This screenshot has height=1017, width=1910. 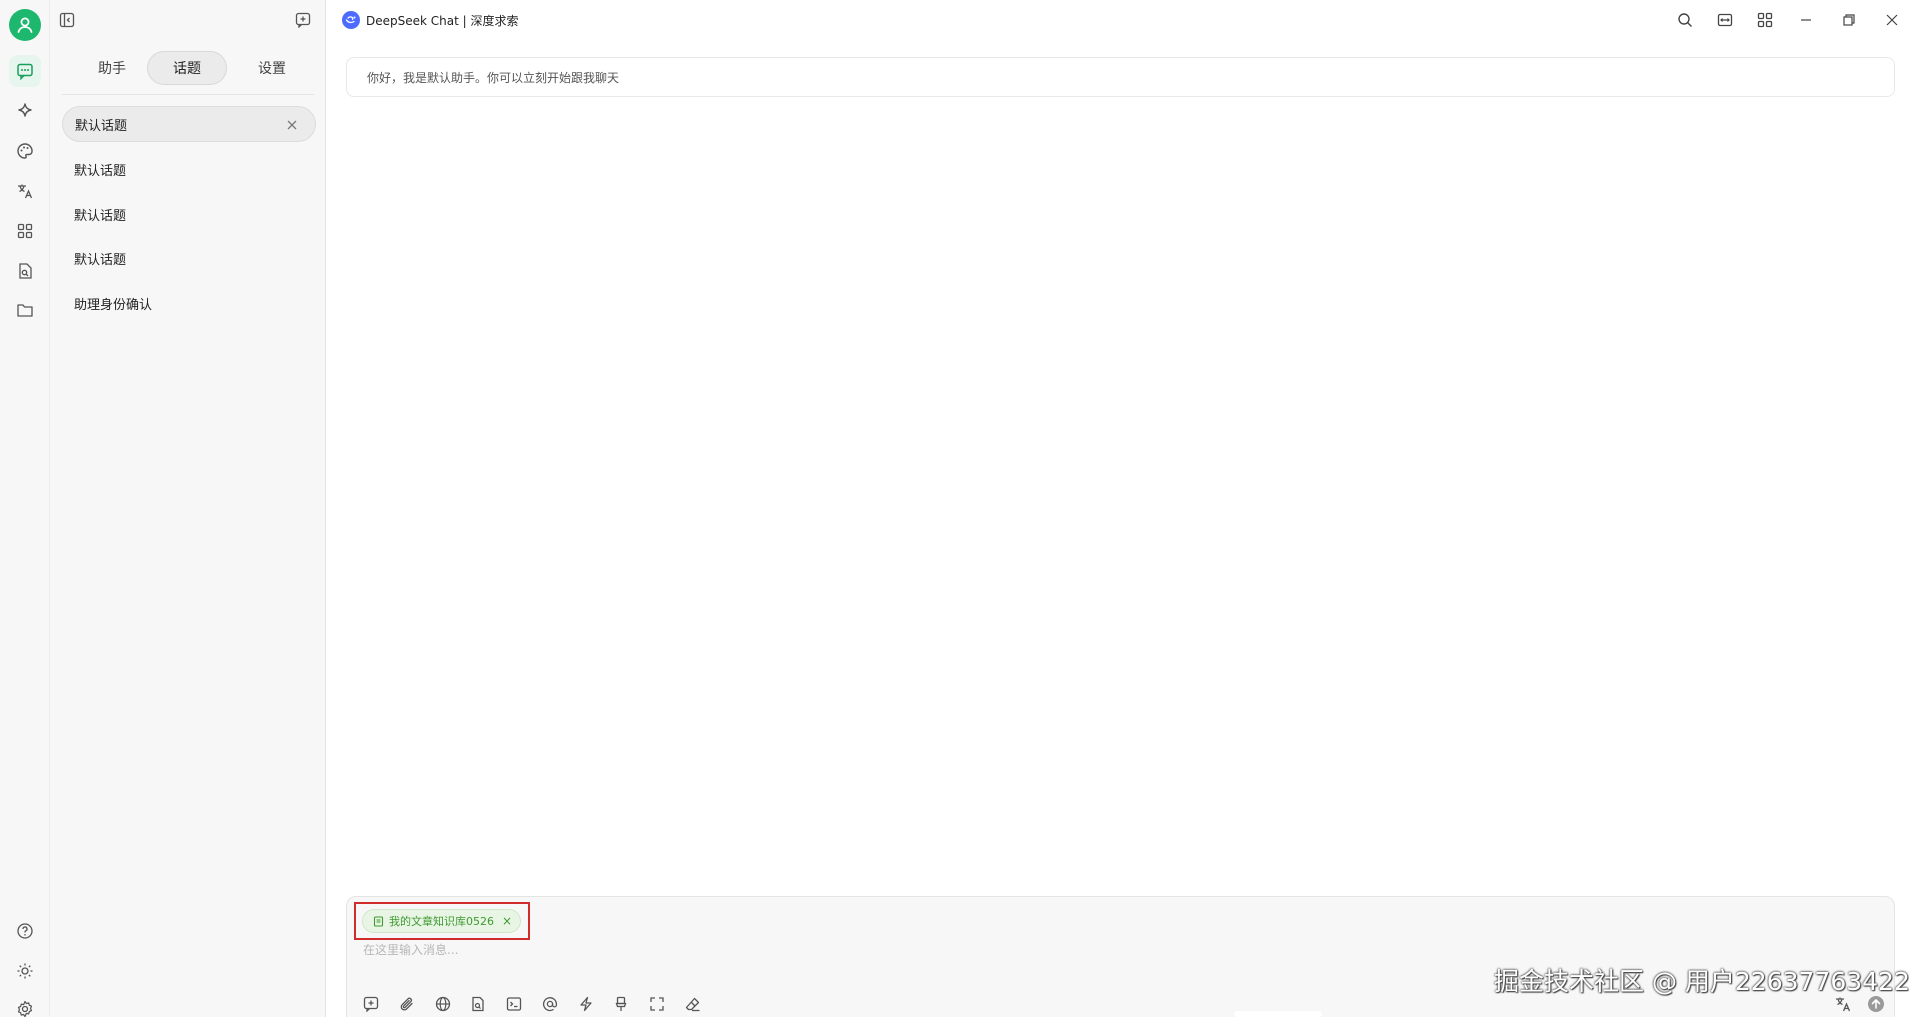 What do you see at coordinates (1702, 981) in the screenshot?
I see `watermark: 掘金技术社区 @ 用户22637763422` at bounding box center [1702, 981].